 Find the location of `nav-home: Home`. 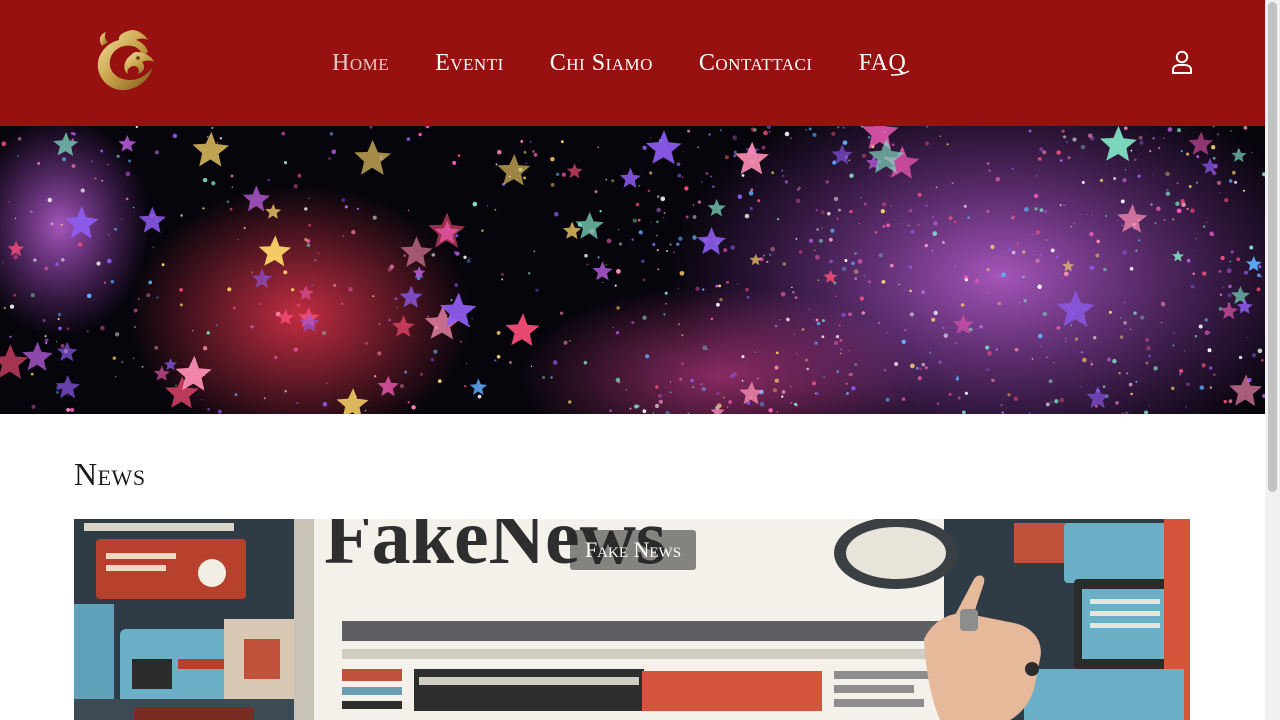

nav-home: Home is located at coordinates (360, 63).